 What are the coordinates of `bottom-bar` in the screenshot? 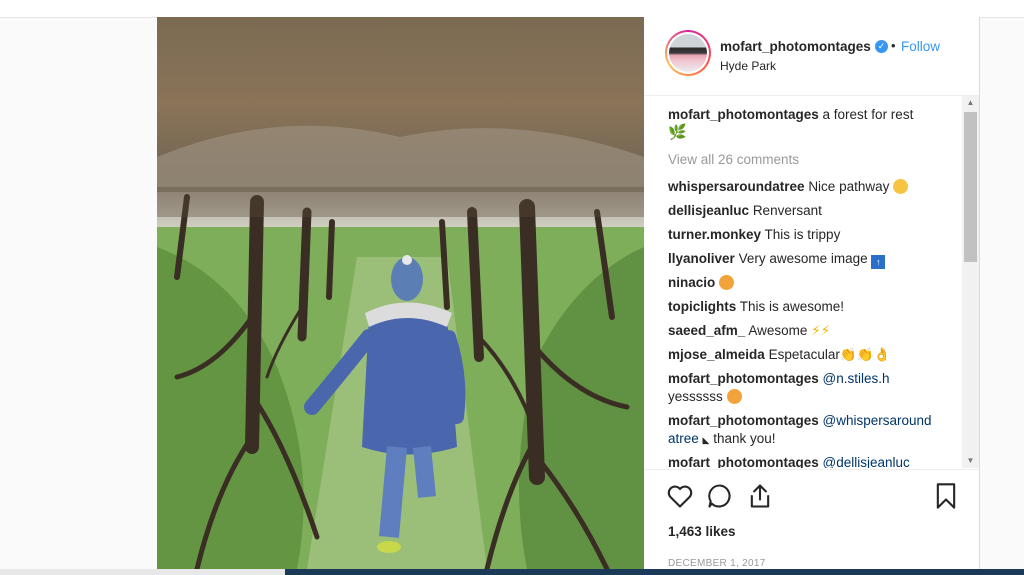 It's located at (654, 572).